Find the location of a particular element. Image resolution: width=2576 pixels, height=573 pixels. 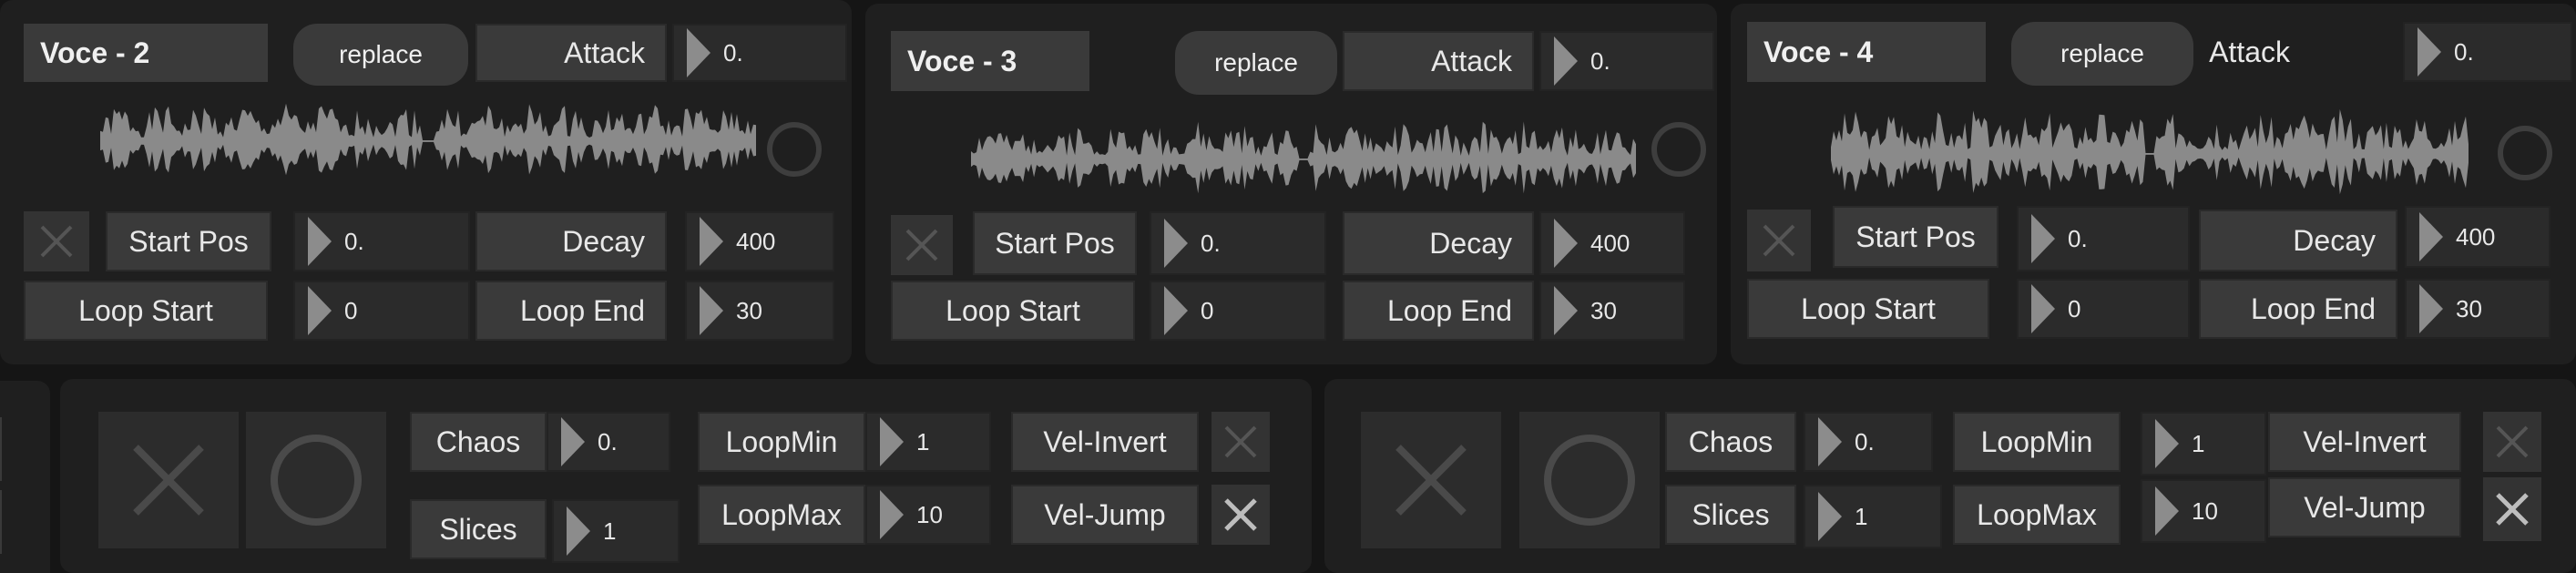

voice-title: Voce - 3 is located at coordinates (990, 61).